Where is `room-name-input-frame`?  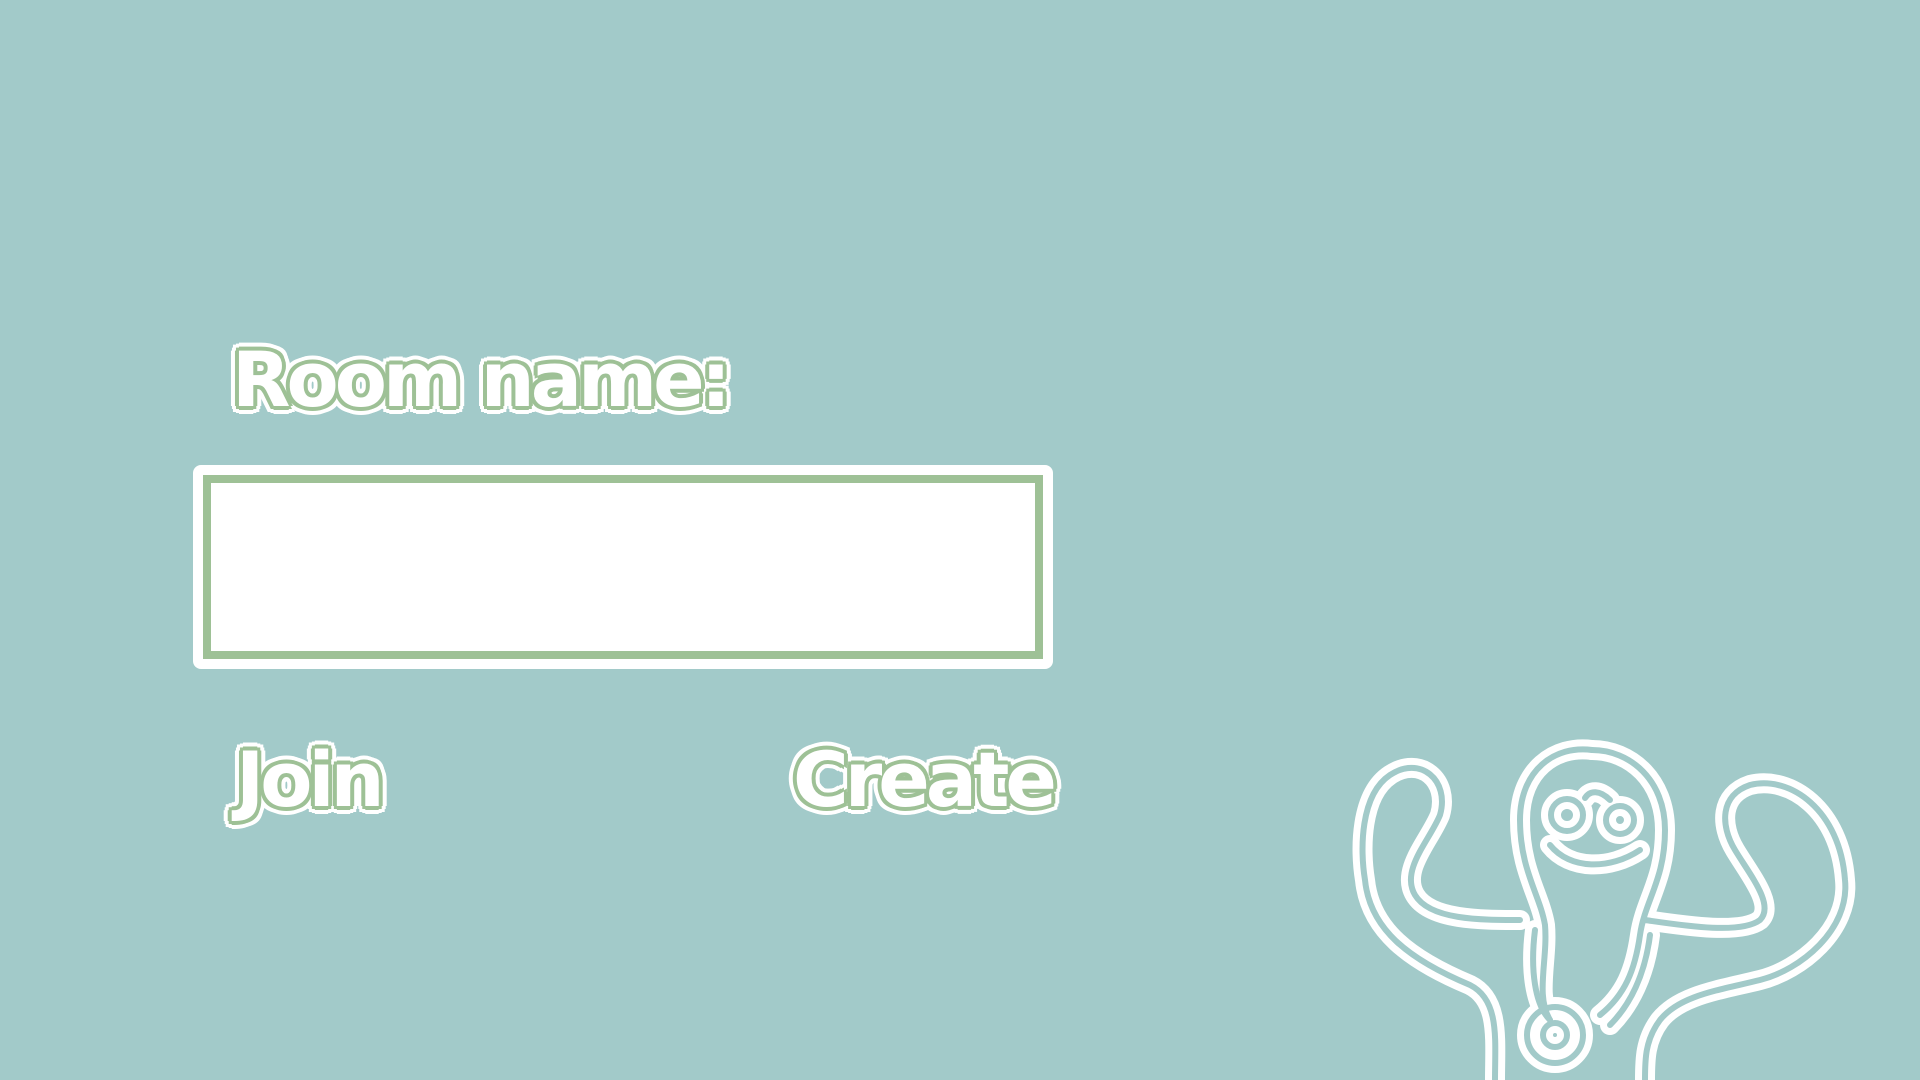 room-name-input-frame is located at coordinates (623, 567).